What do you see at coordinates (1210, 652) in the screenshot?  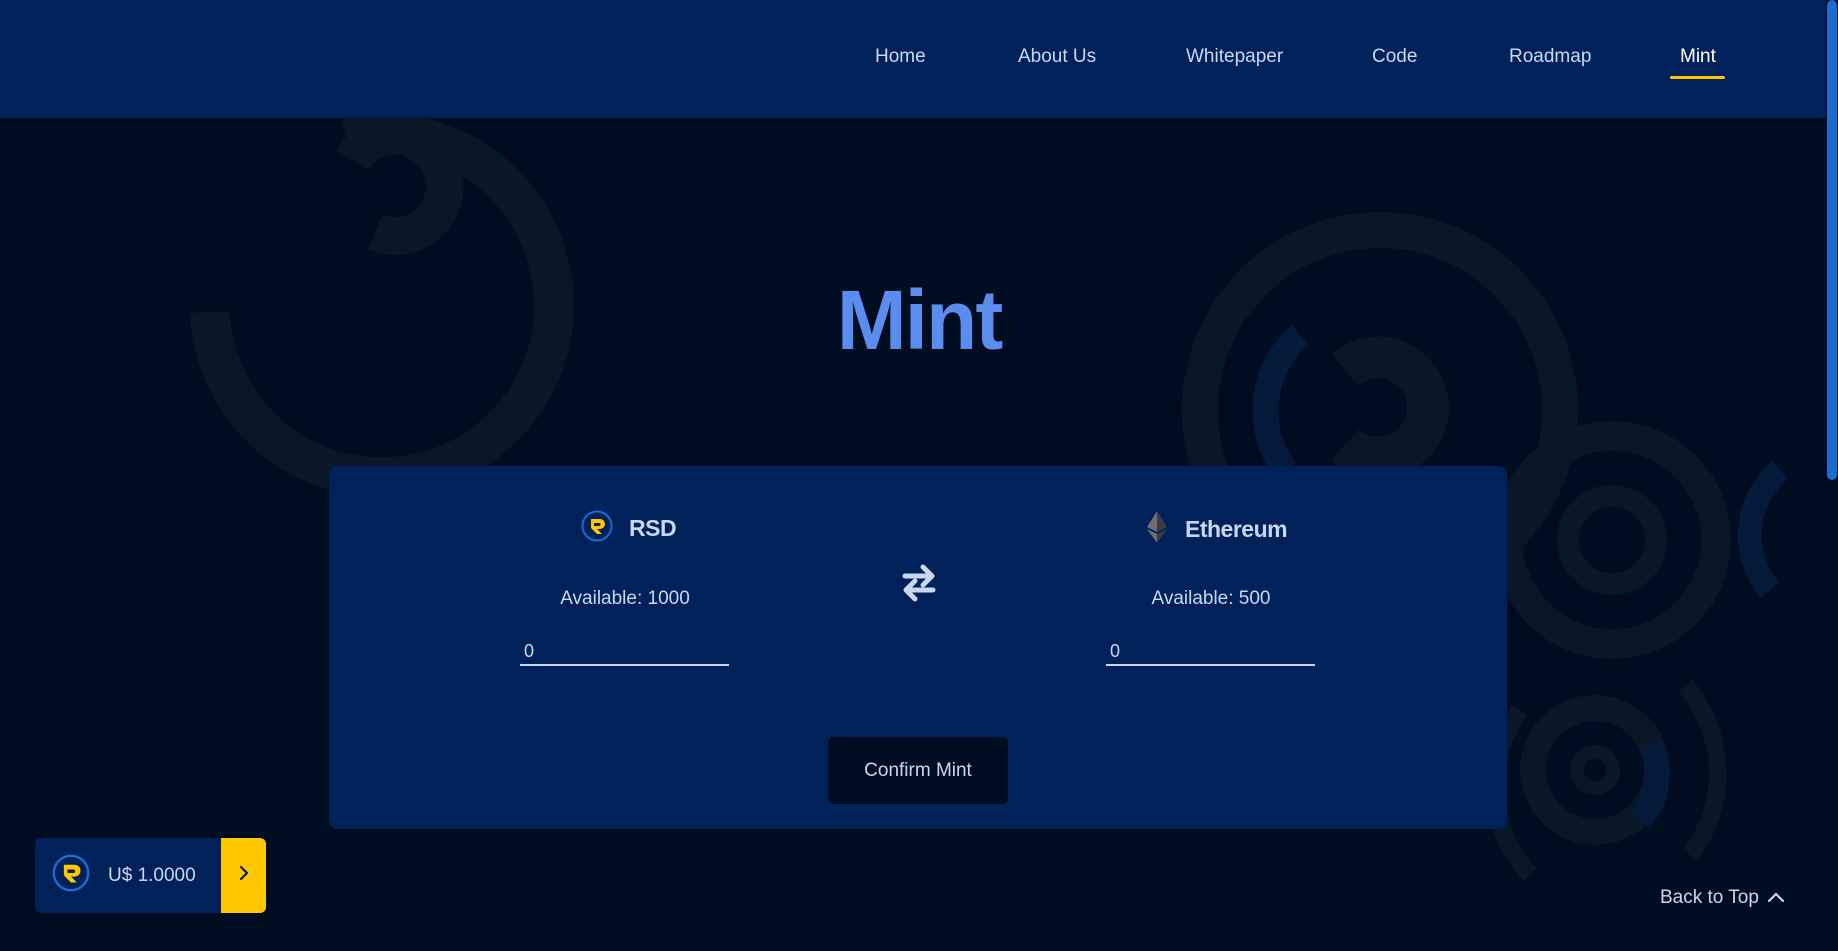 I see `to-amount-input` at bounding box center [1210, 652].